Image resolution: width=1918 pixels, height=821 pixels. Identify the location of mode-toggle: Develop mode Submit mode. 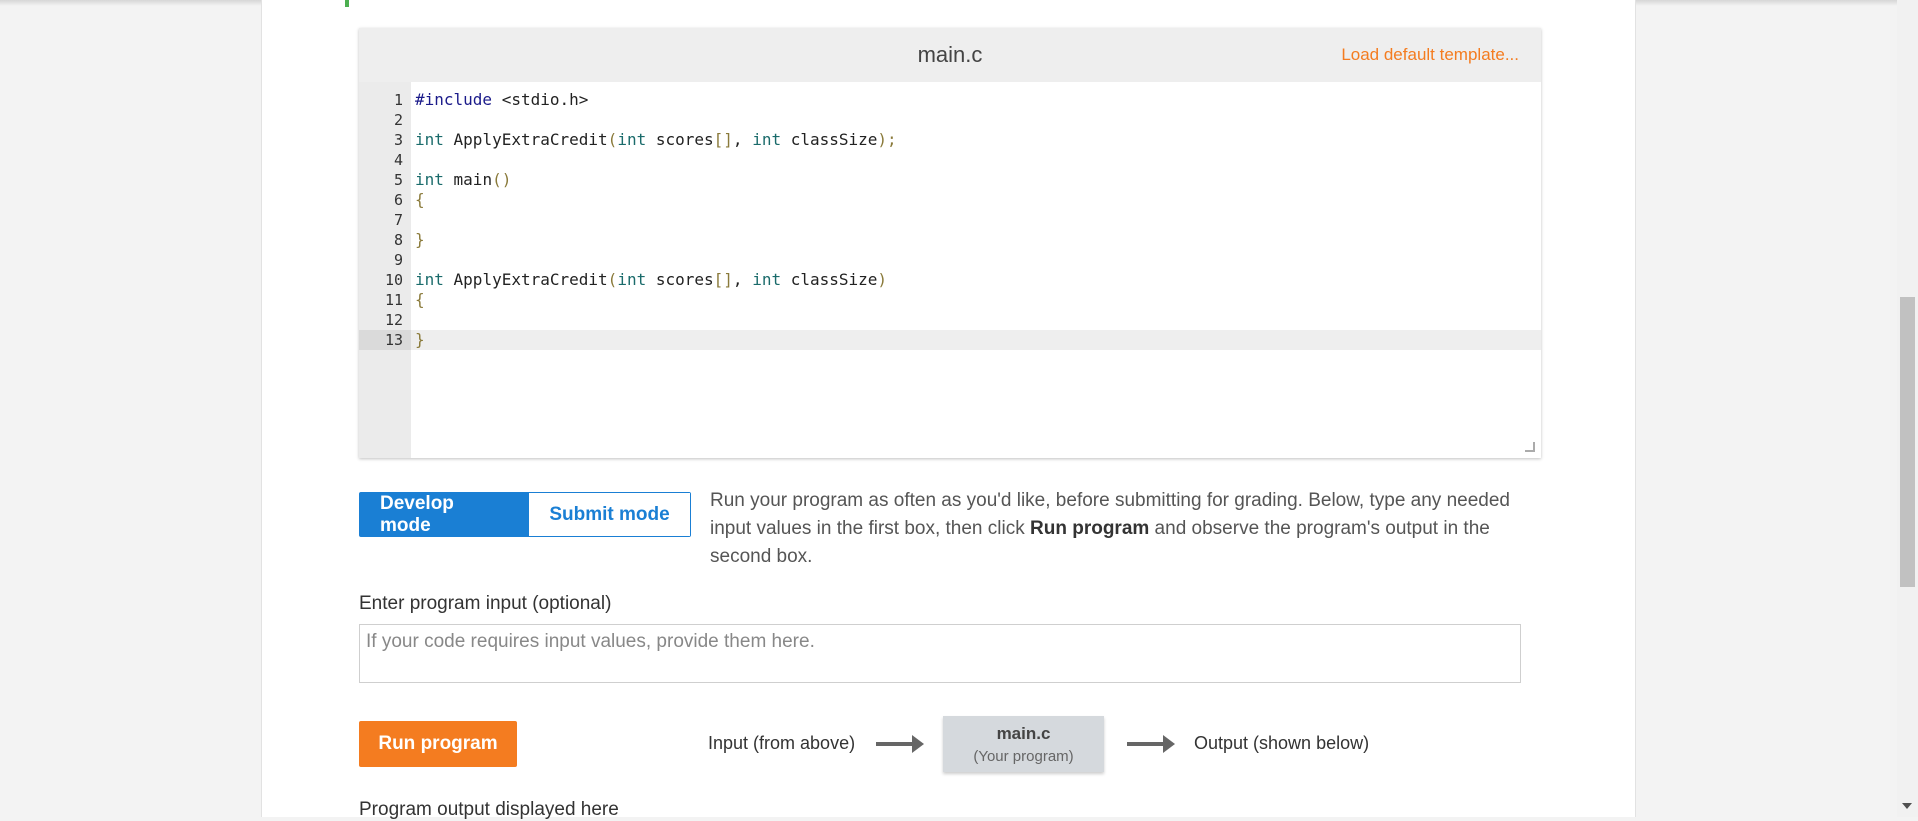
(525, 514).